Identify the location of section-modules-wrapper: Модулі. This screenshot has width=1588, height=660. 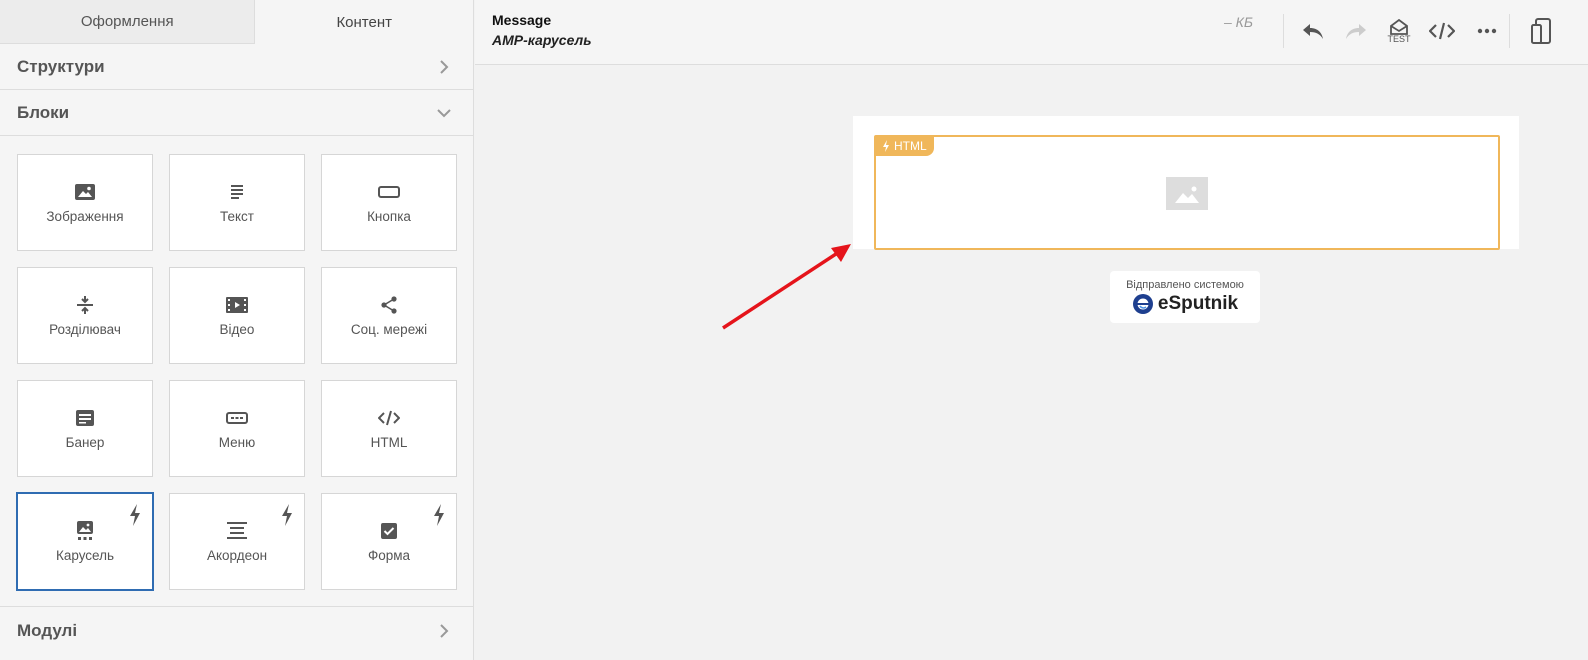
(236, 631).